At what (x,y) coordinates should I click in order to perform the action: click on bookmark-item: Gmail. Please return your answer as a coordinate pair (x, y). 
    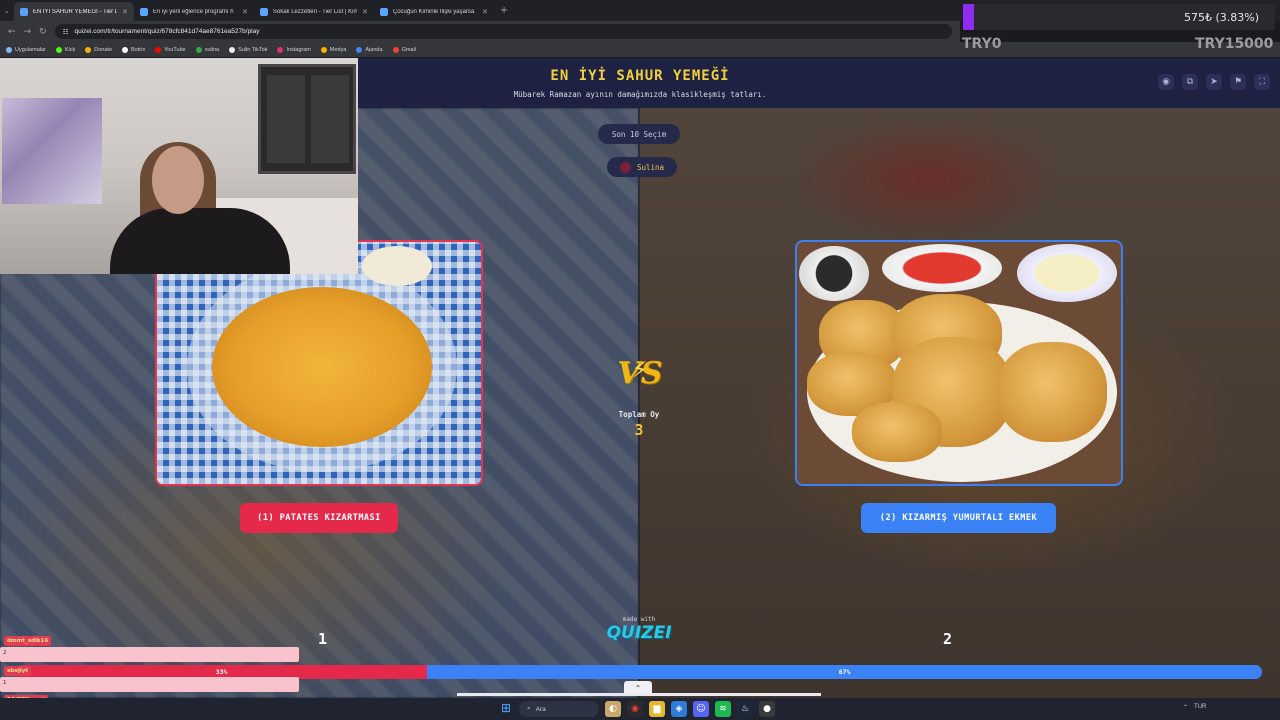
    Looking at the image, I should click on (404, 49).